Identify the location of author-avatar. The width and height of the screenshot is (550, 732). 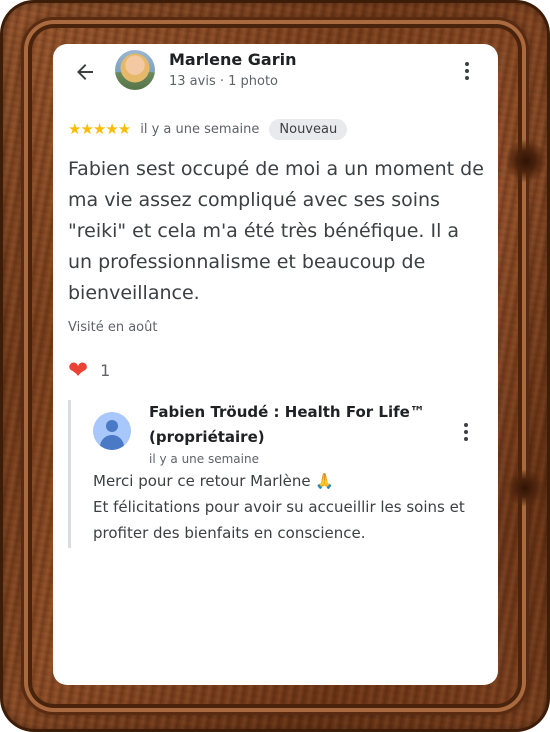
(135, 70).